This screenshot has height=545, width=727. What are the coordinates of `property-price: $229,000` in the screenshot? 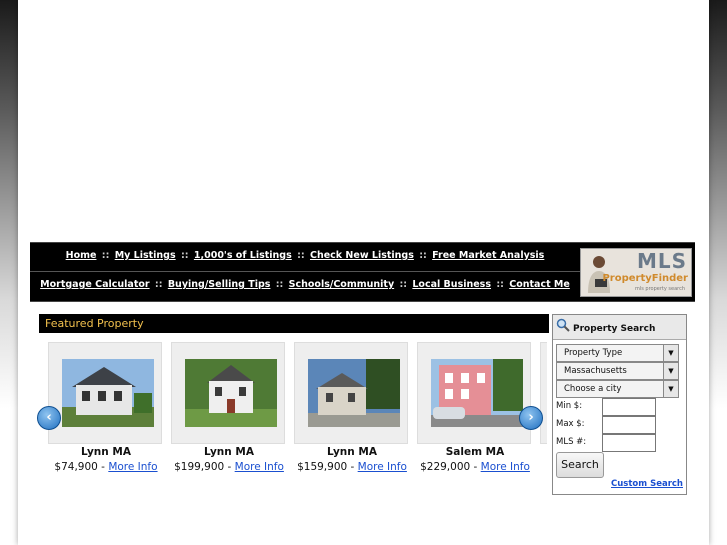 It's located at (445, 467).